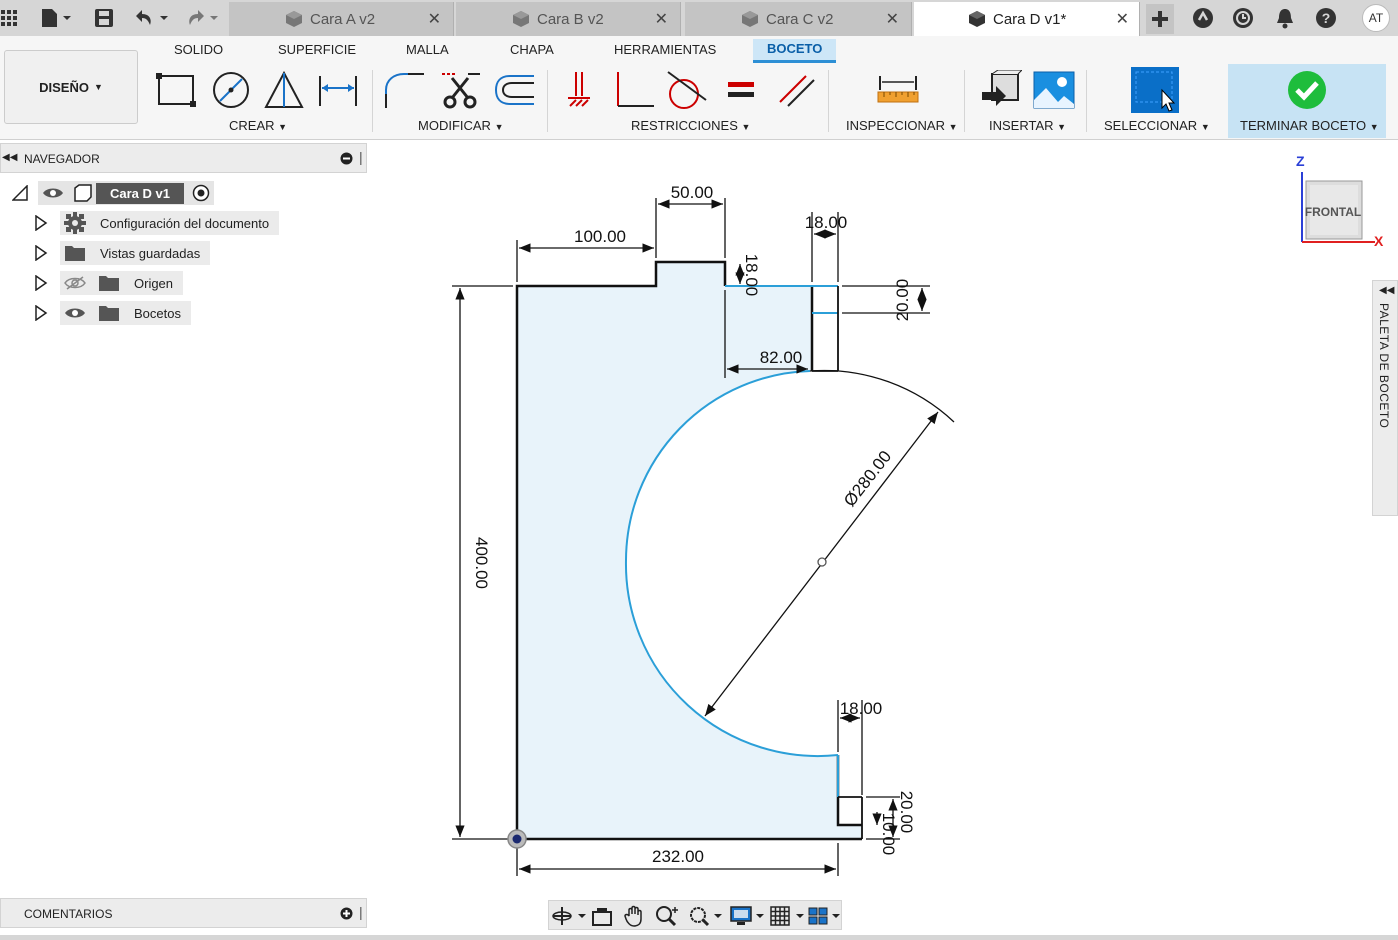 This screenshot has height=940, width=1398. What do you see at coordinates (1054, 90) in the screenshot?
I see `insert-image-icon` at bounding box center [1054, 90].